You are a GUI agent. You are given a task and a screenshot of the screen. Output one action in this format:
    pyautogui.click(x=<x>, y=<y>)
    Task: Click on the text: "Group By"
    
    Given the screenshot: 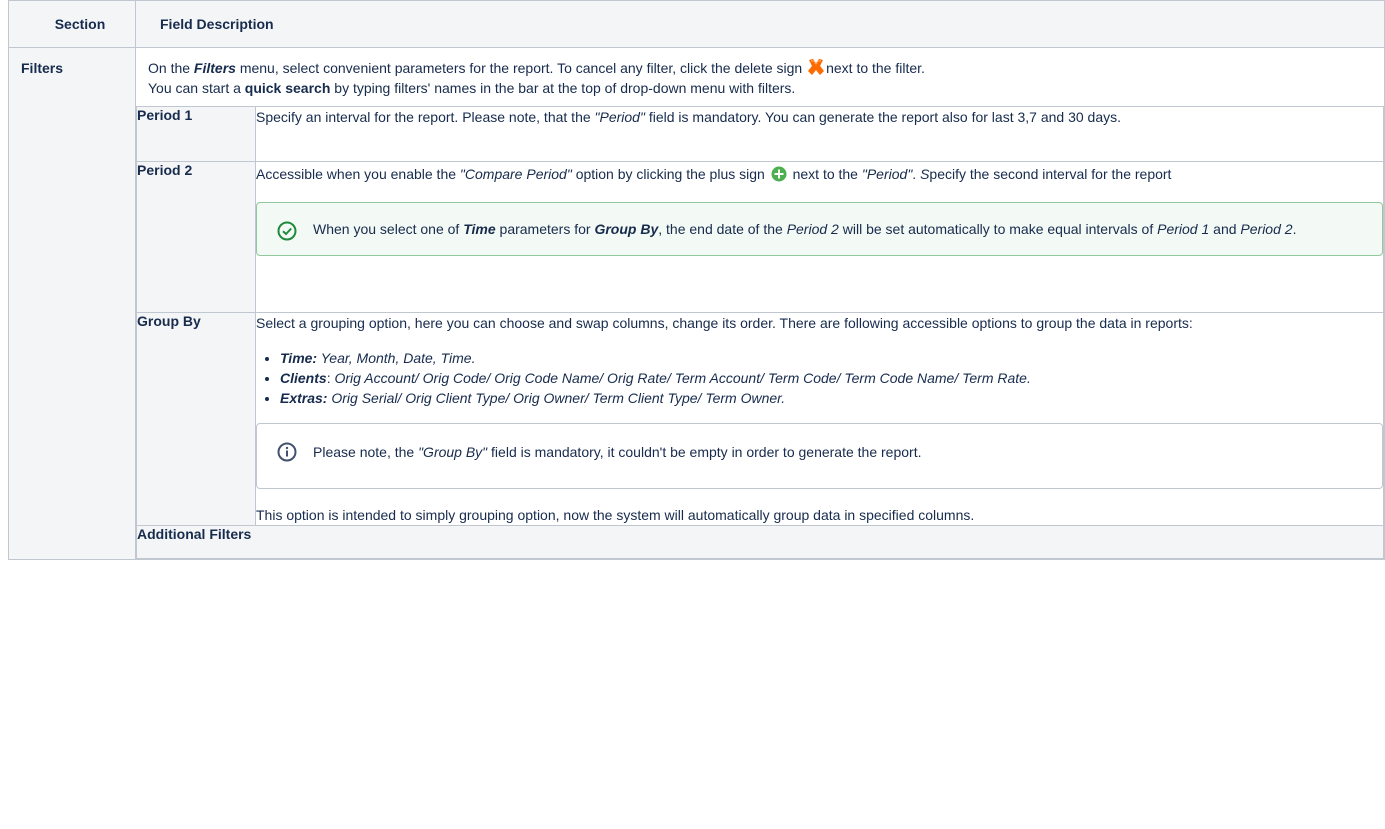 What is the action you would take?
    pyautogui.click(x=453, y=452)
    